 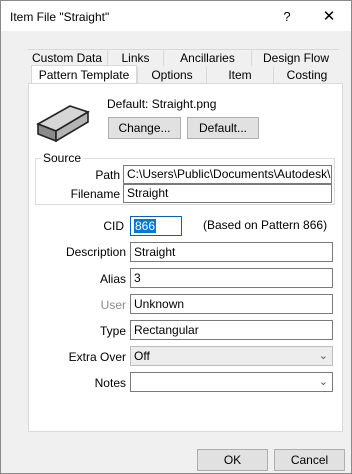 What do you see at coordinates (113, 305) in the screenshot?
I see `user-label: User` at bounding box center [113, 305].